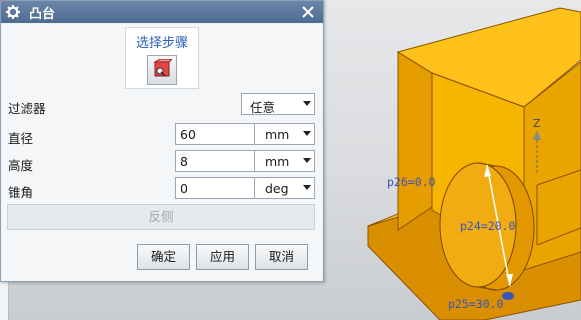  Describe the element at coordinates (215, 188) in the screenshot. I see `taper-input: 0` at that location.